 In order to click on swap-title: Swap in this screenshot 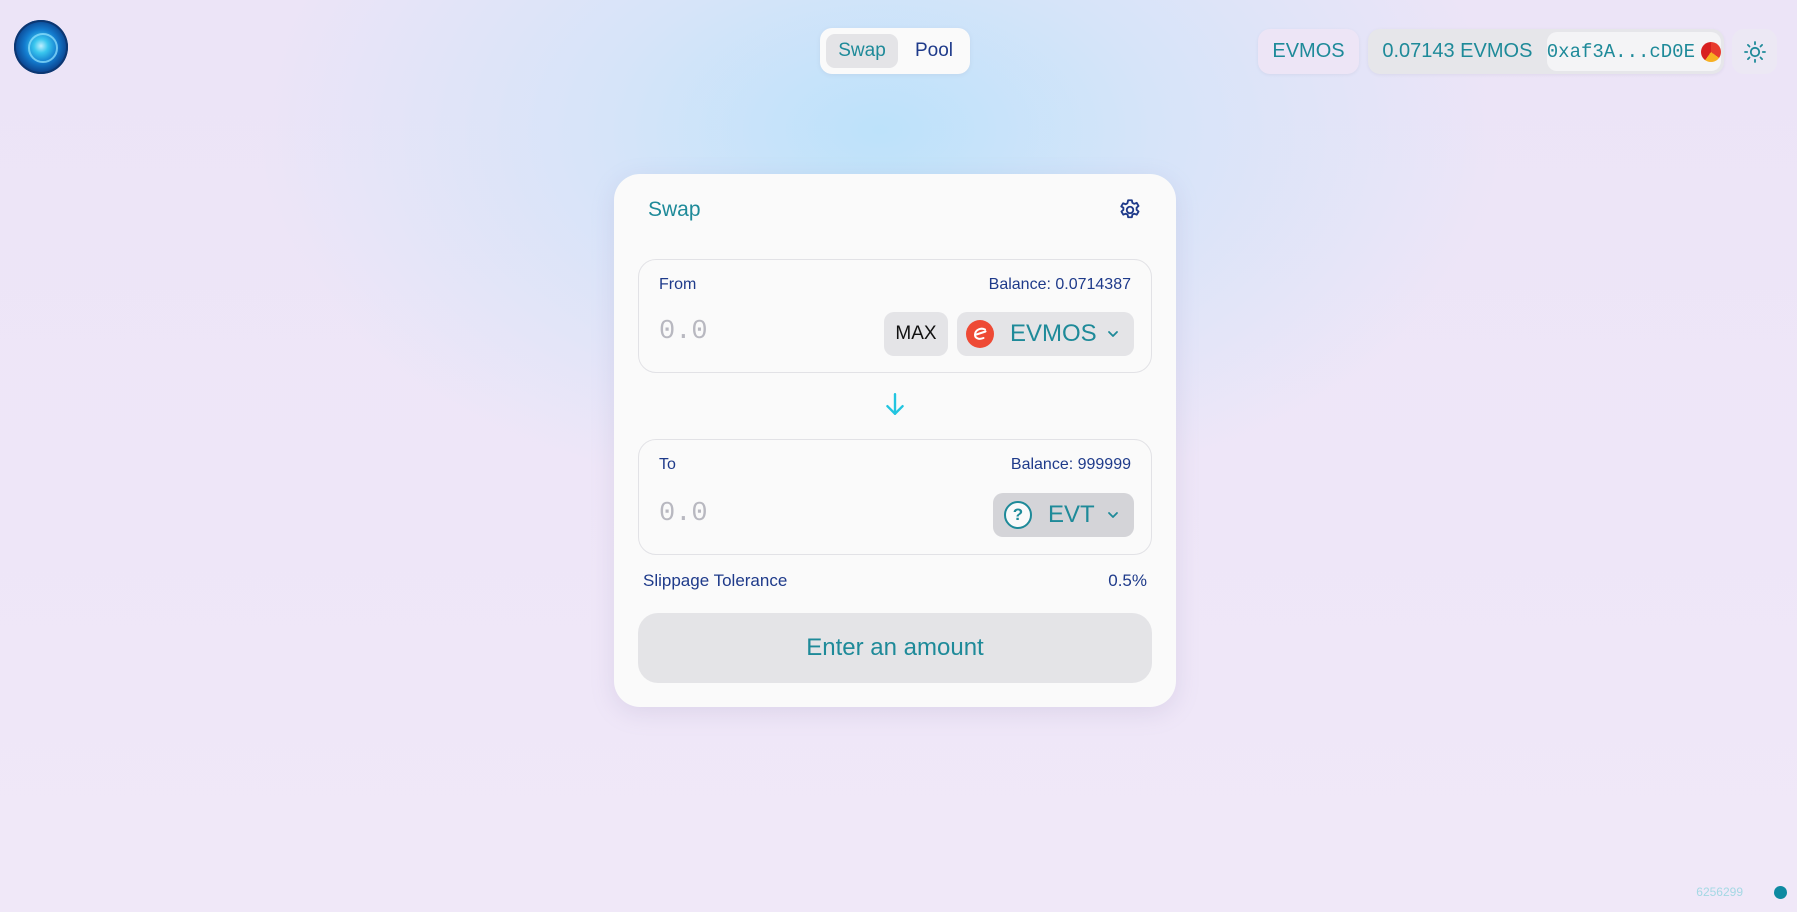, I will do `click(674, 209)`.